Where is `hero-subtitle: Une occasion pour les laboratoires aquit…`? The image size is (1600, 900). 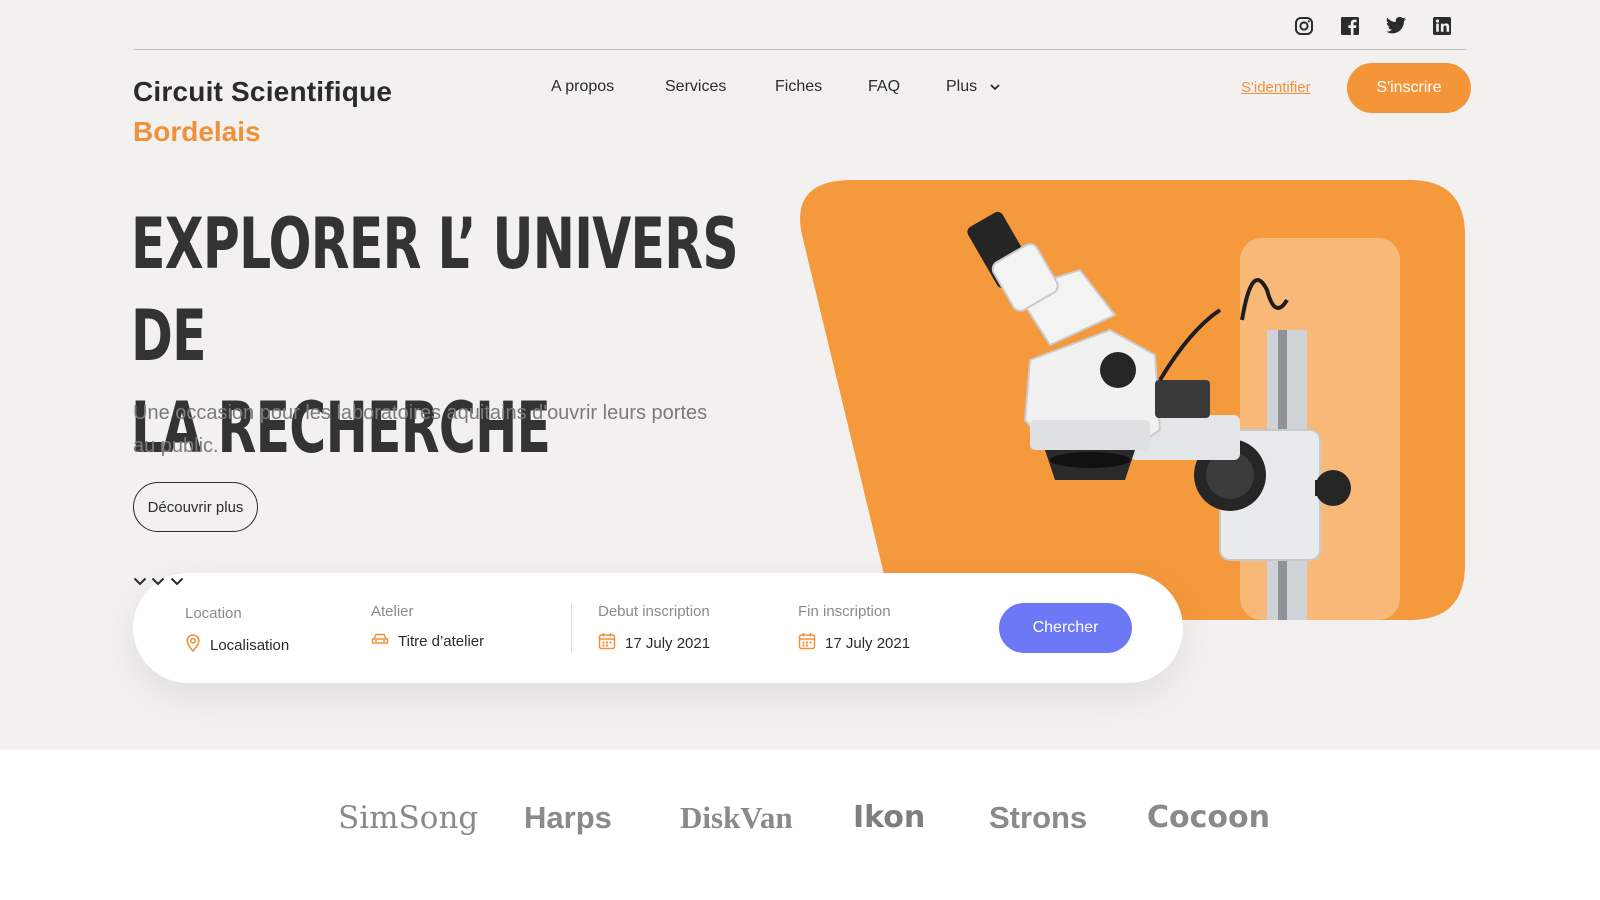
hero-subtitle: Une occasion pour les laboratoires aquit… is located at coordinates (420, 429).